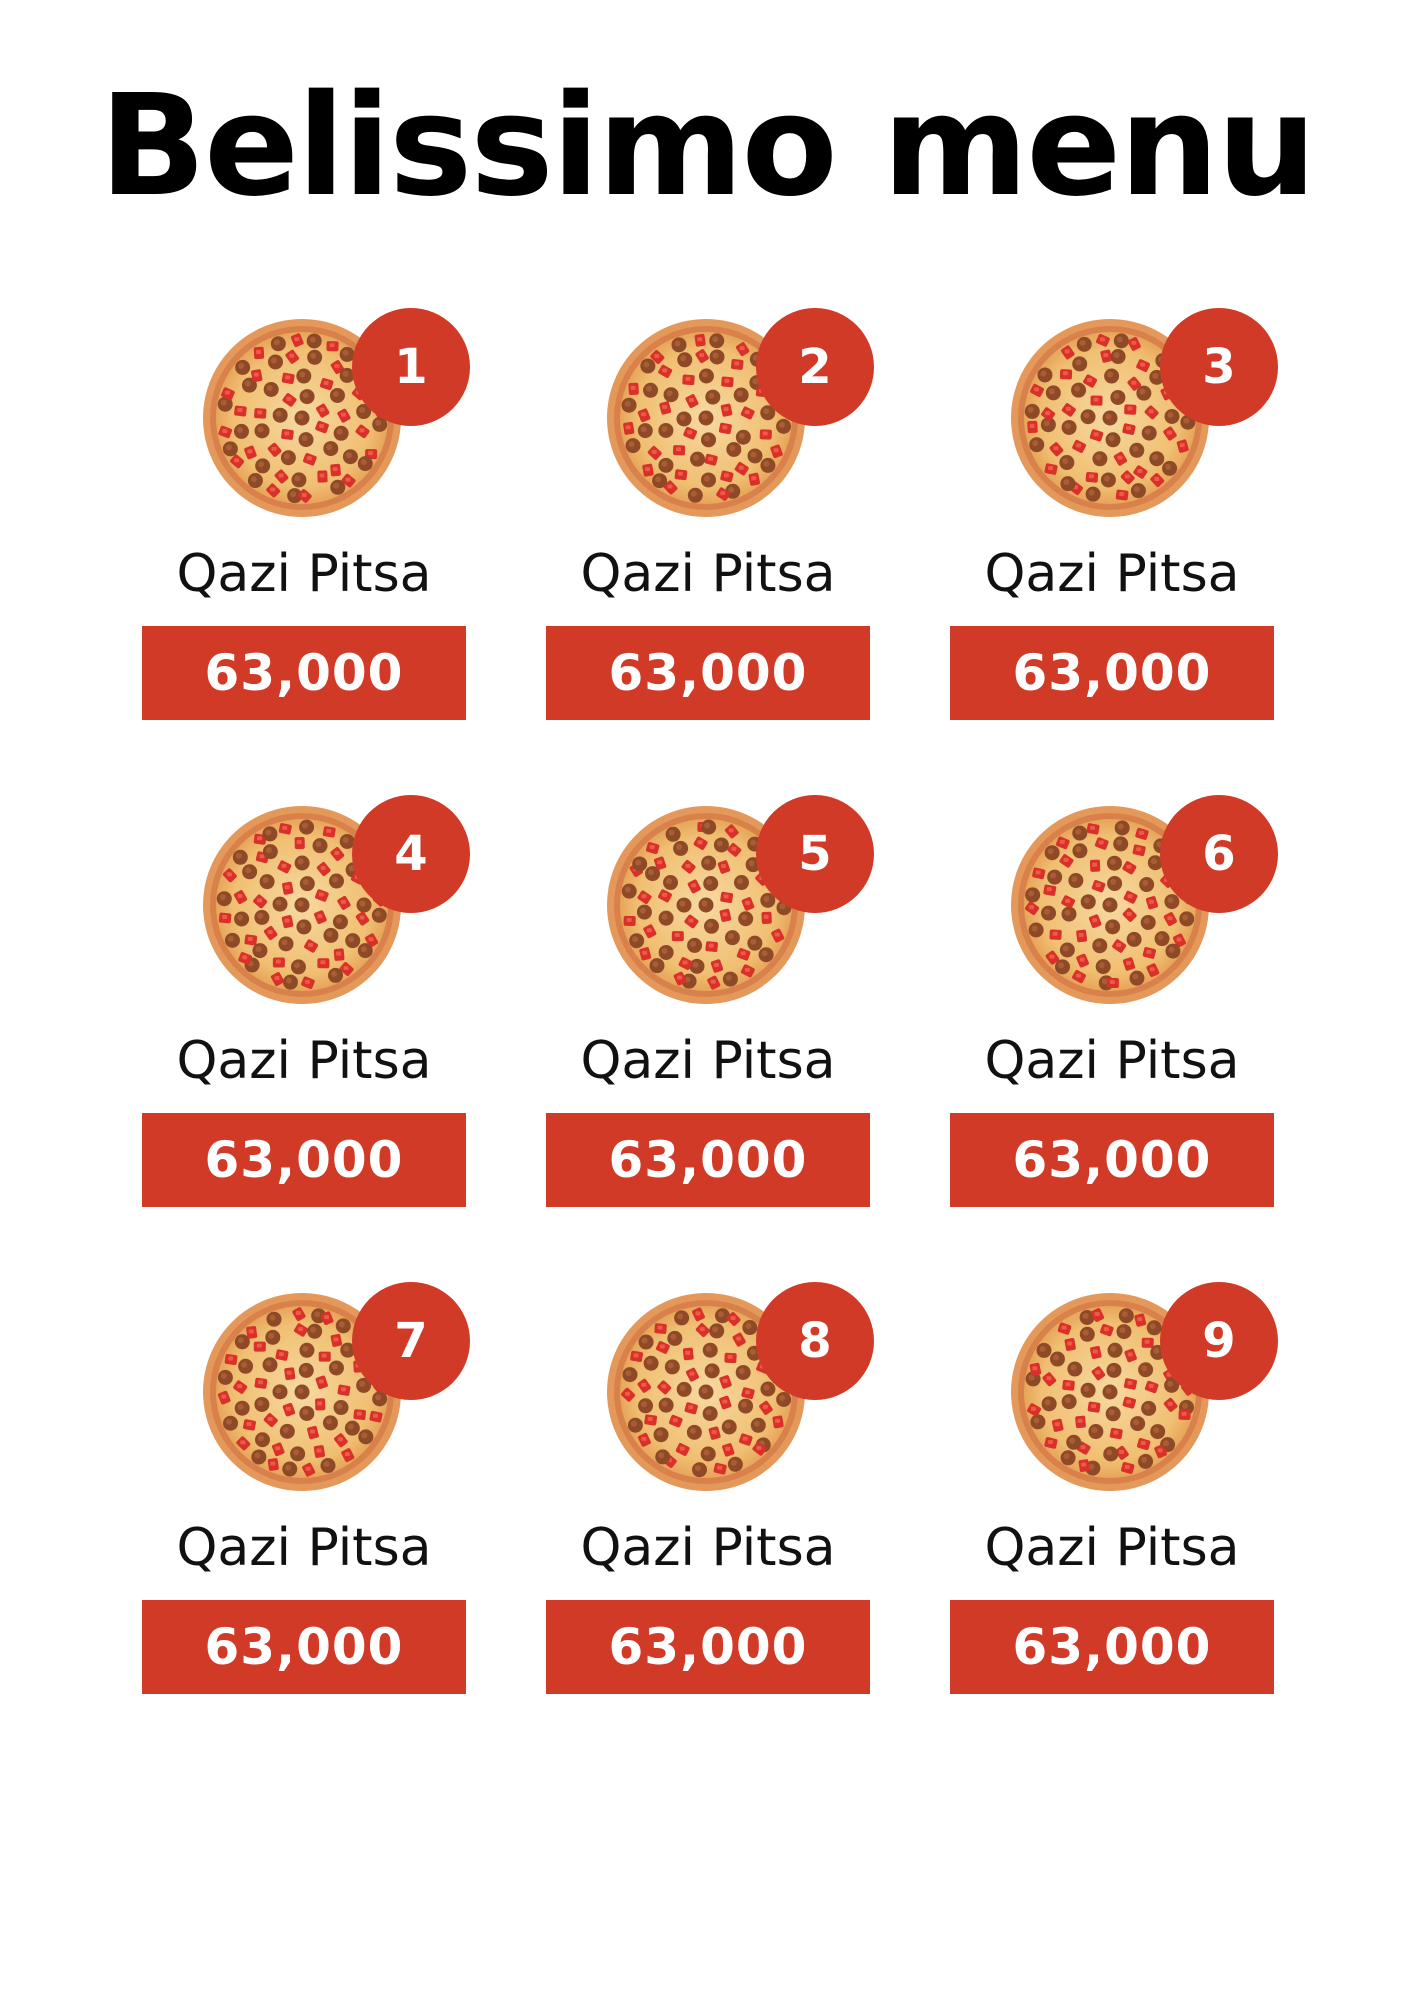  Describe the element at coordinates (815, 854) in the screenshot. I see `item-number-badge: 5` at that location.